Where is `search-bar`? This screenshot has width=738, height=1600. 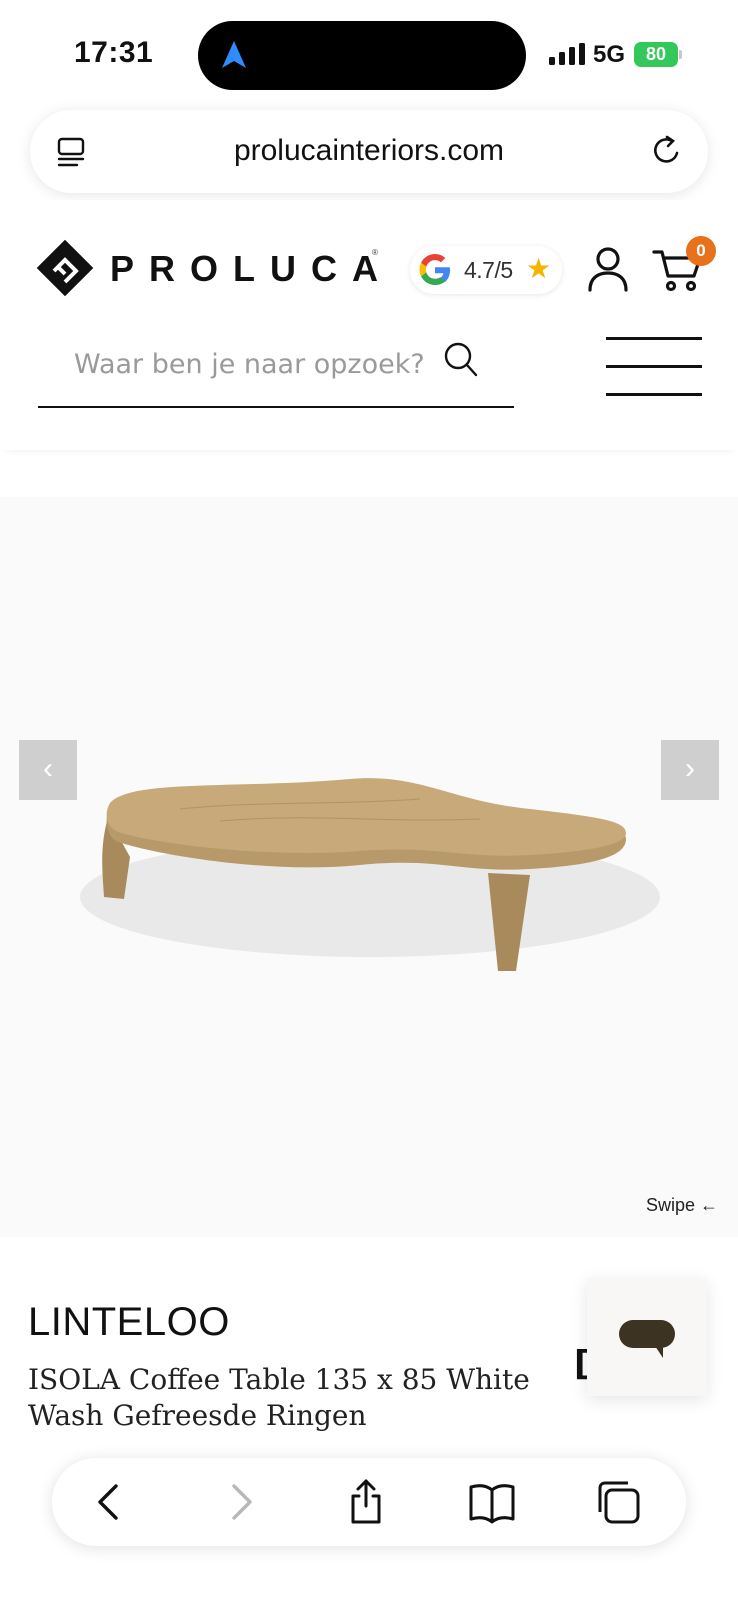 search-bar is located at coordinates (276, 364).